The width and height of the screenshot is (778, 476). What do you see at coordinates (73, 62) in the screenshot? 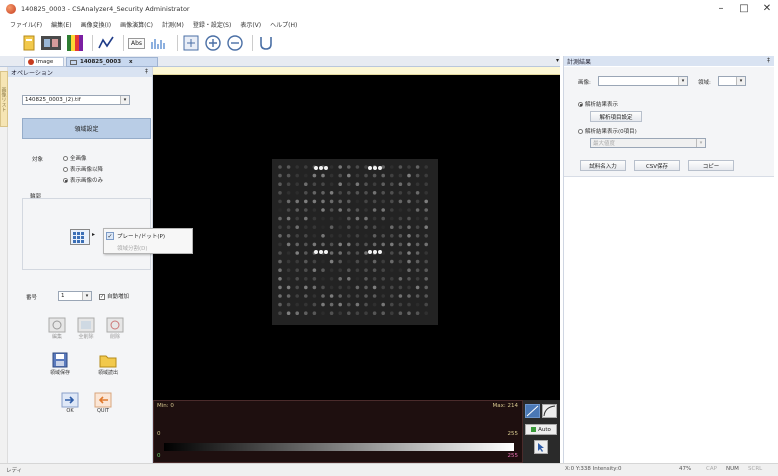
I see `document-tab-icon` at bounding box center [73, 62].